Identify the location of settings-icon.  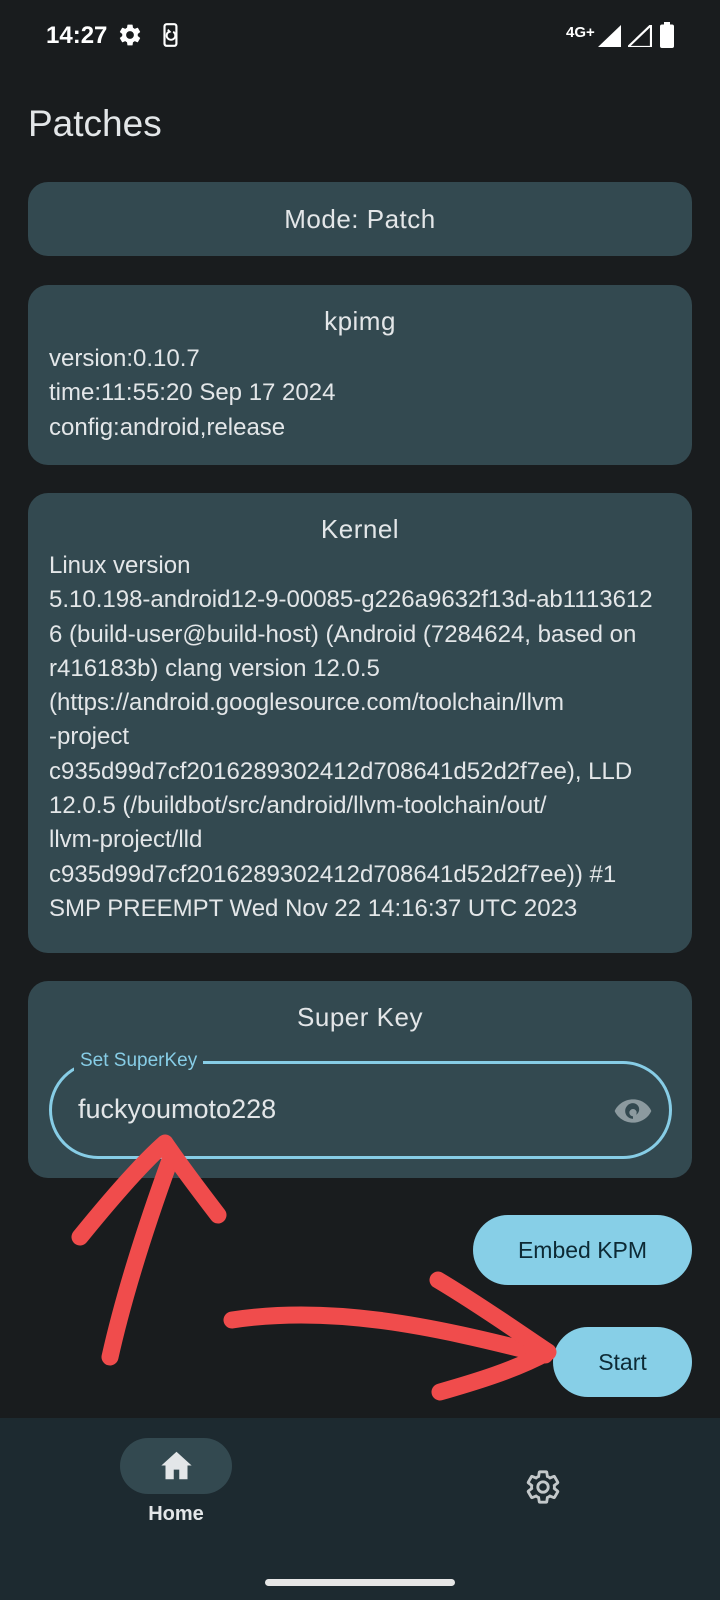
(543, 1487).